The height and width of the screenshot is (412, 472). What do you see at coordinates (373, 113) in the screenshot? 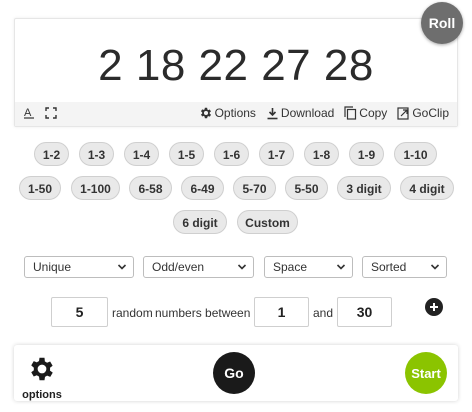
I see `copy-label: Copy` at bounding box center [373, 113].